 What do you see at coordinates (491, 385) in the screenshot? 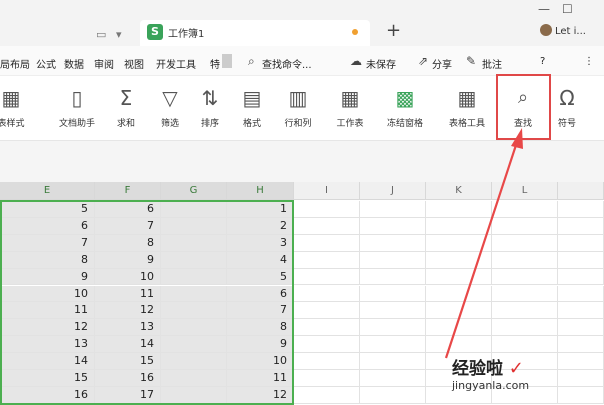
I see `watermark-url: jingyanla.com` at bounding box center [491, 385].